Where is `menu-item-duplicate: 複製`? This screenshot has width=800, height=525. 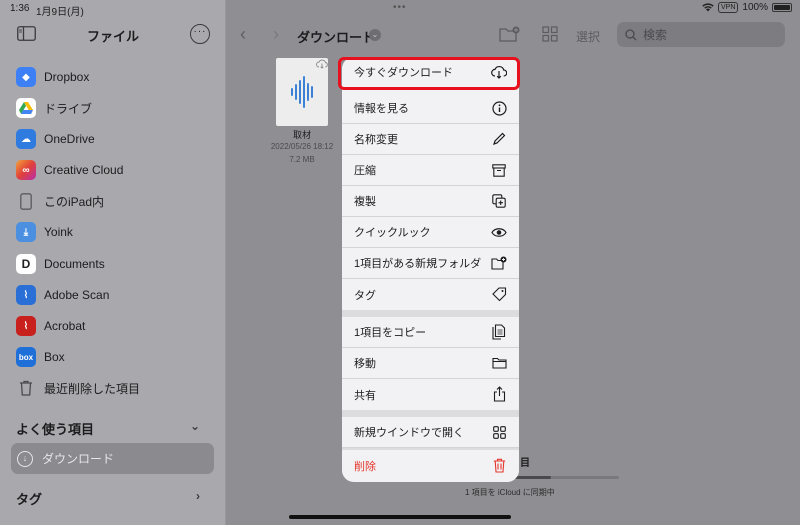
menu-item-duplicate: 複製 is located at coordinates (430, 201).